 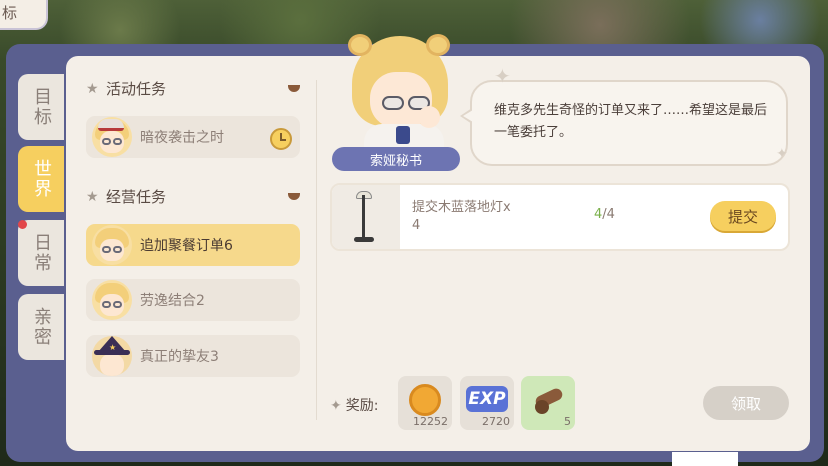 I want to click on dialog-bubble: 维克多先生奇怪的订单又来了……希望这是最后一笔委托了。, so click(x=624, y=123).